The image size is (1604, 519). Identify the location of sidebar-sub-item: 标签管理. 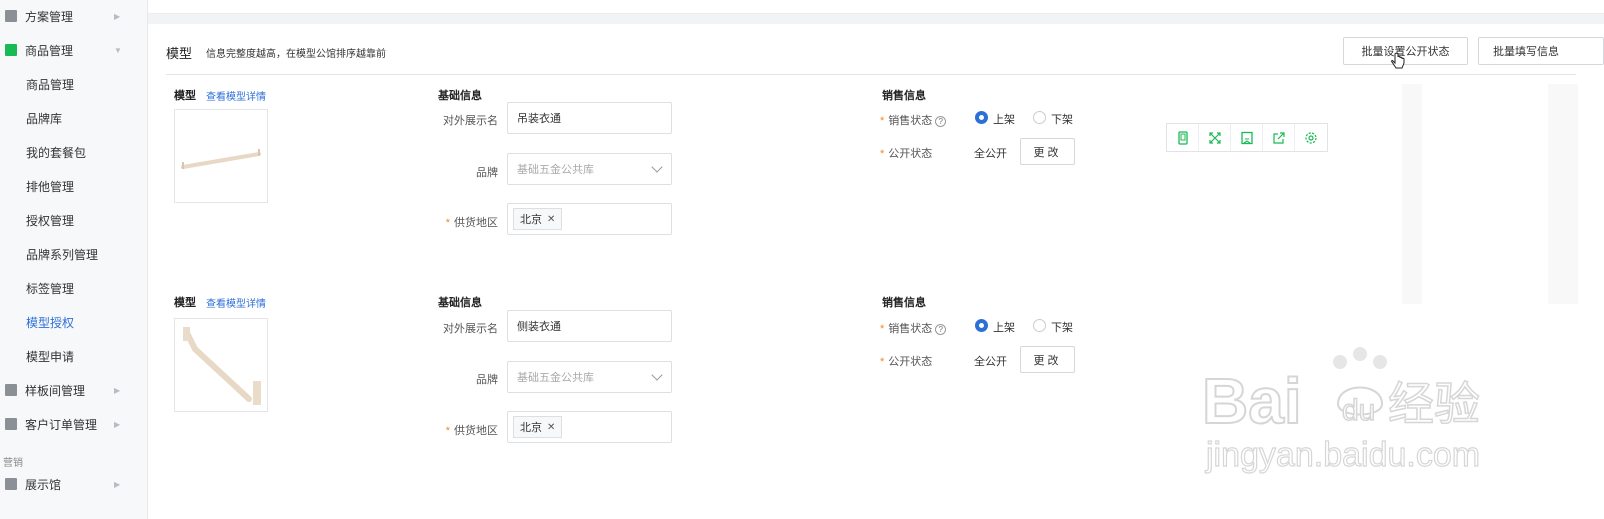
(74, 288).